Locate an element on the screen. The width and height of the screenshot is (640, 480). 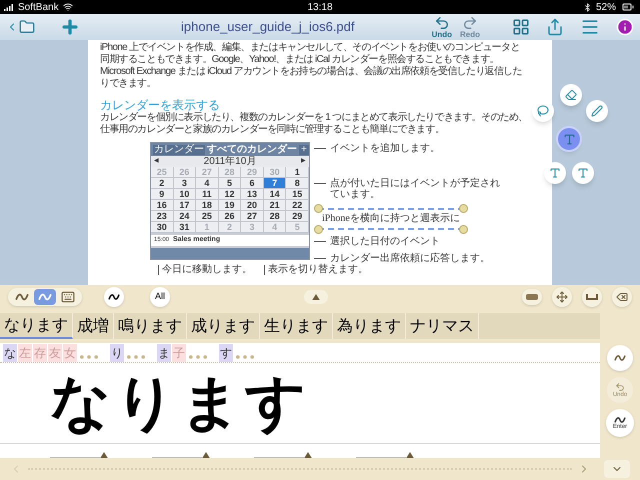
move-button is located at coordinates (562, 297).